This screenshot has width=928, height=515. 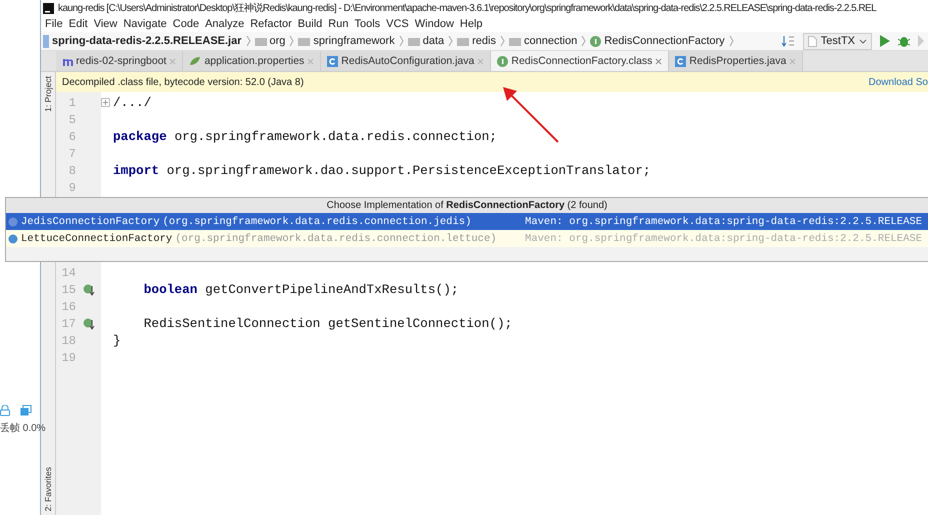 What do you see at coordinates (435, 24) in the screenshot?
I see `menu-item: Window` at bounding box center [435, 24].